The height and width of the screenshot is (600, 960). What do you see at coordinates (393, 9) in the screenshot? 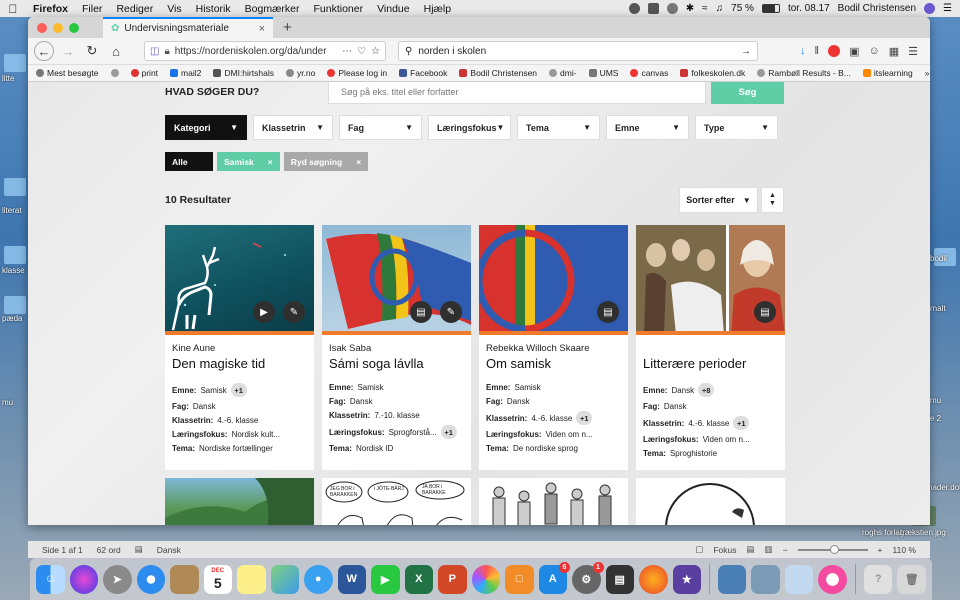
I see `menu-item-vindue: Vindue` at bounding box center [393, 9].